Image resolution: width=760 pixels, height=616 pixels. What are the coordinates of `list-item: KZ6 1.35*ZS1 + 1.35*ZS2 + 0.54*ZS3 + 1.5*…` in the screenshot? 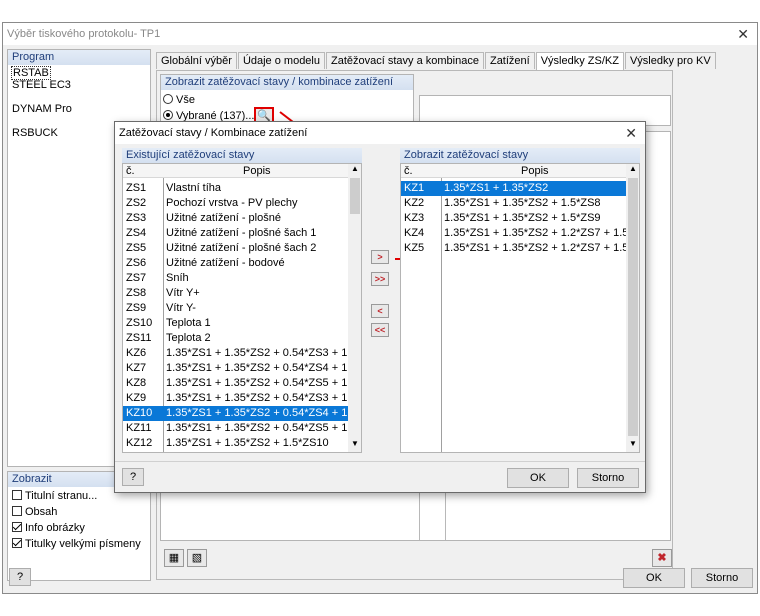 It's located at (242, 353).